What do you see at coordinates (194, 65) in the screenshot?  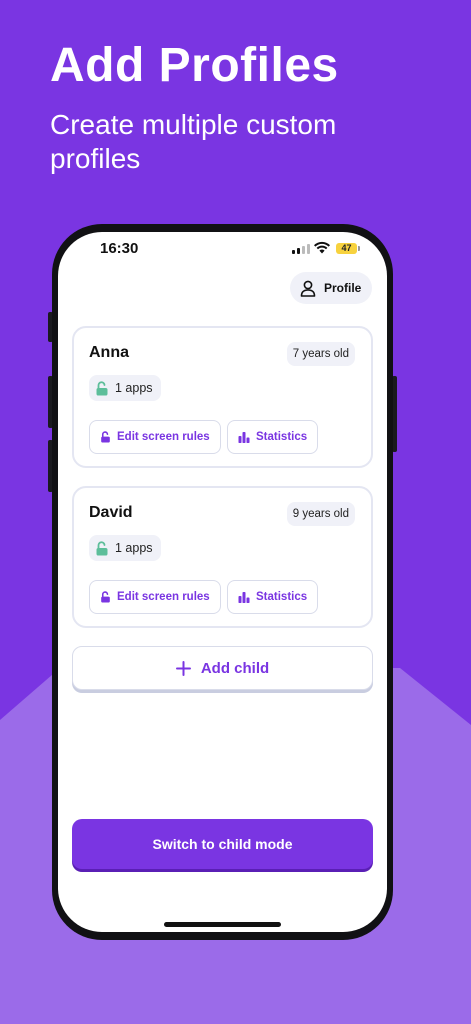 I see `page-title: Add Profiles` at bounding box center [194, 65].